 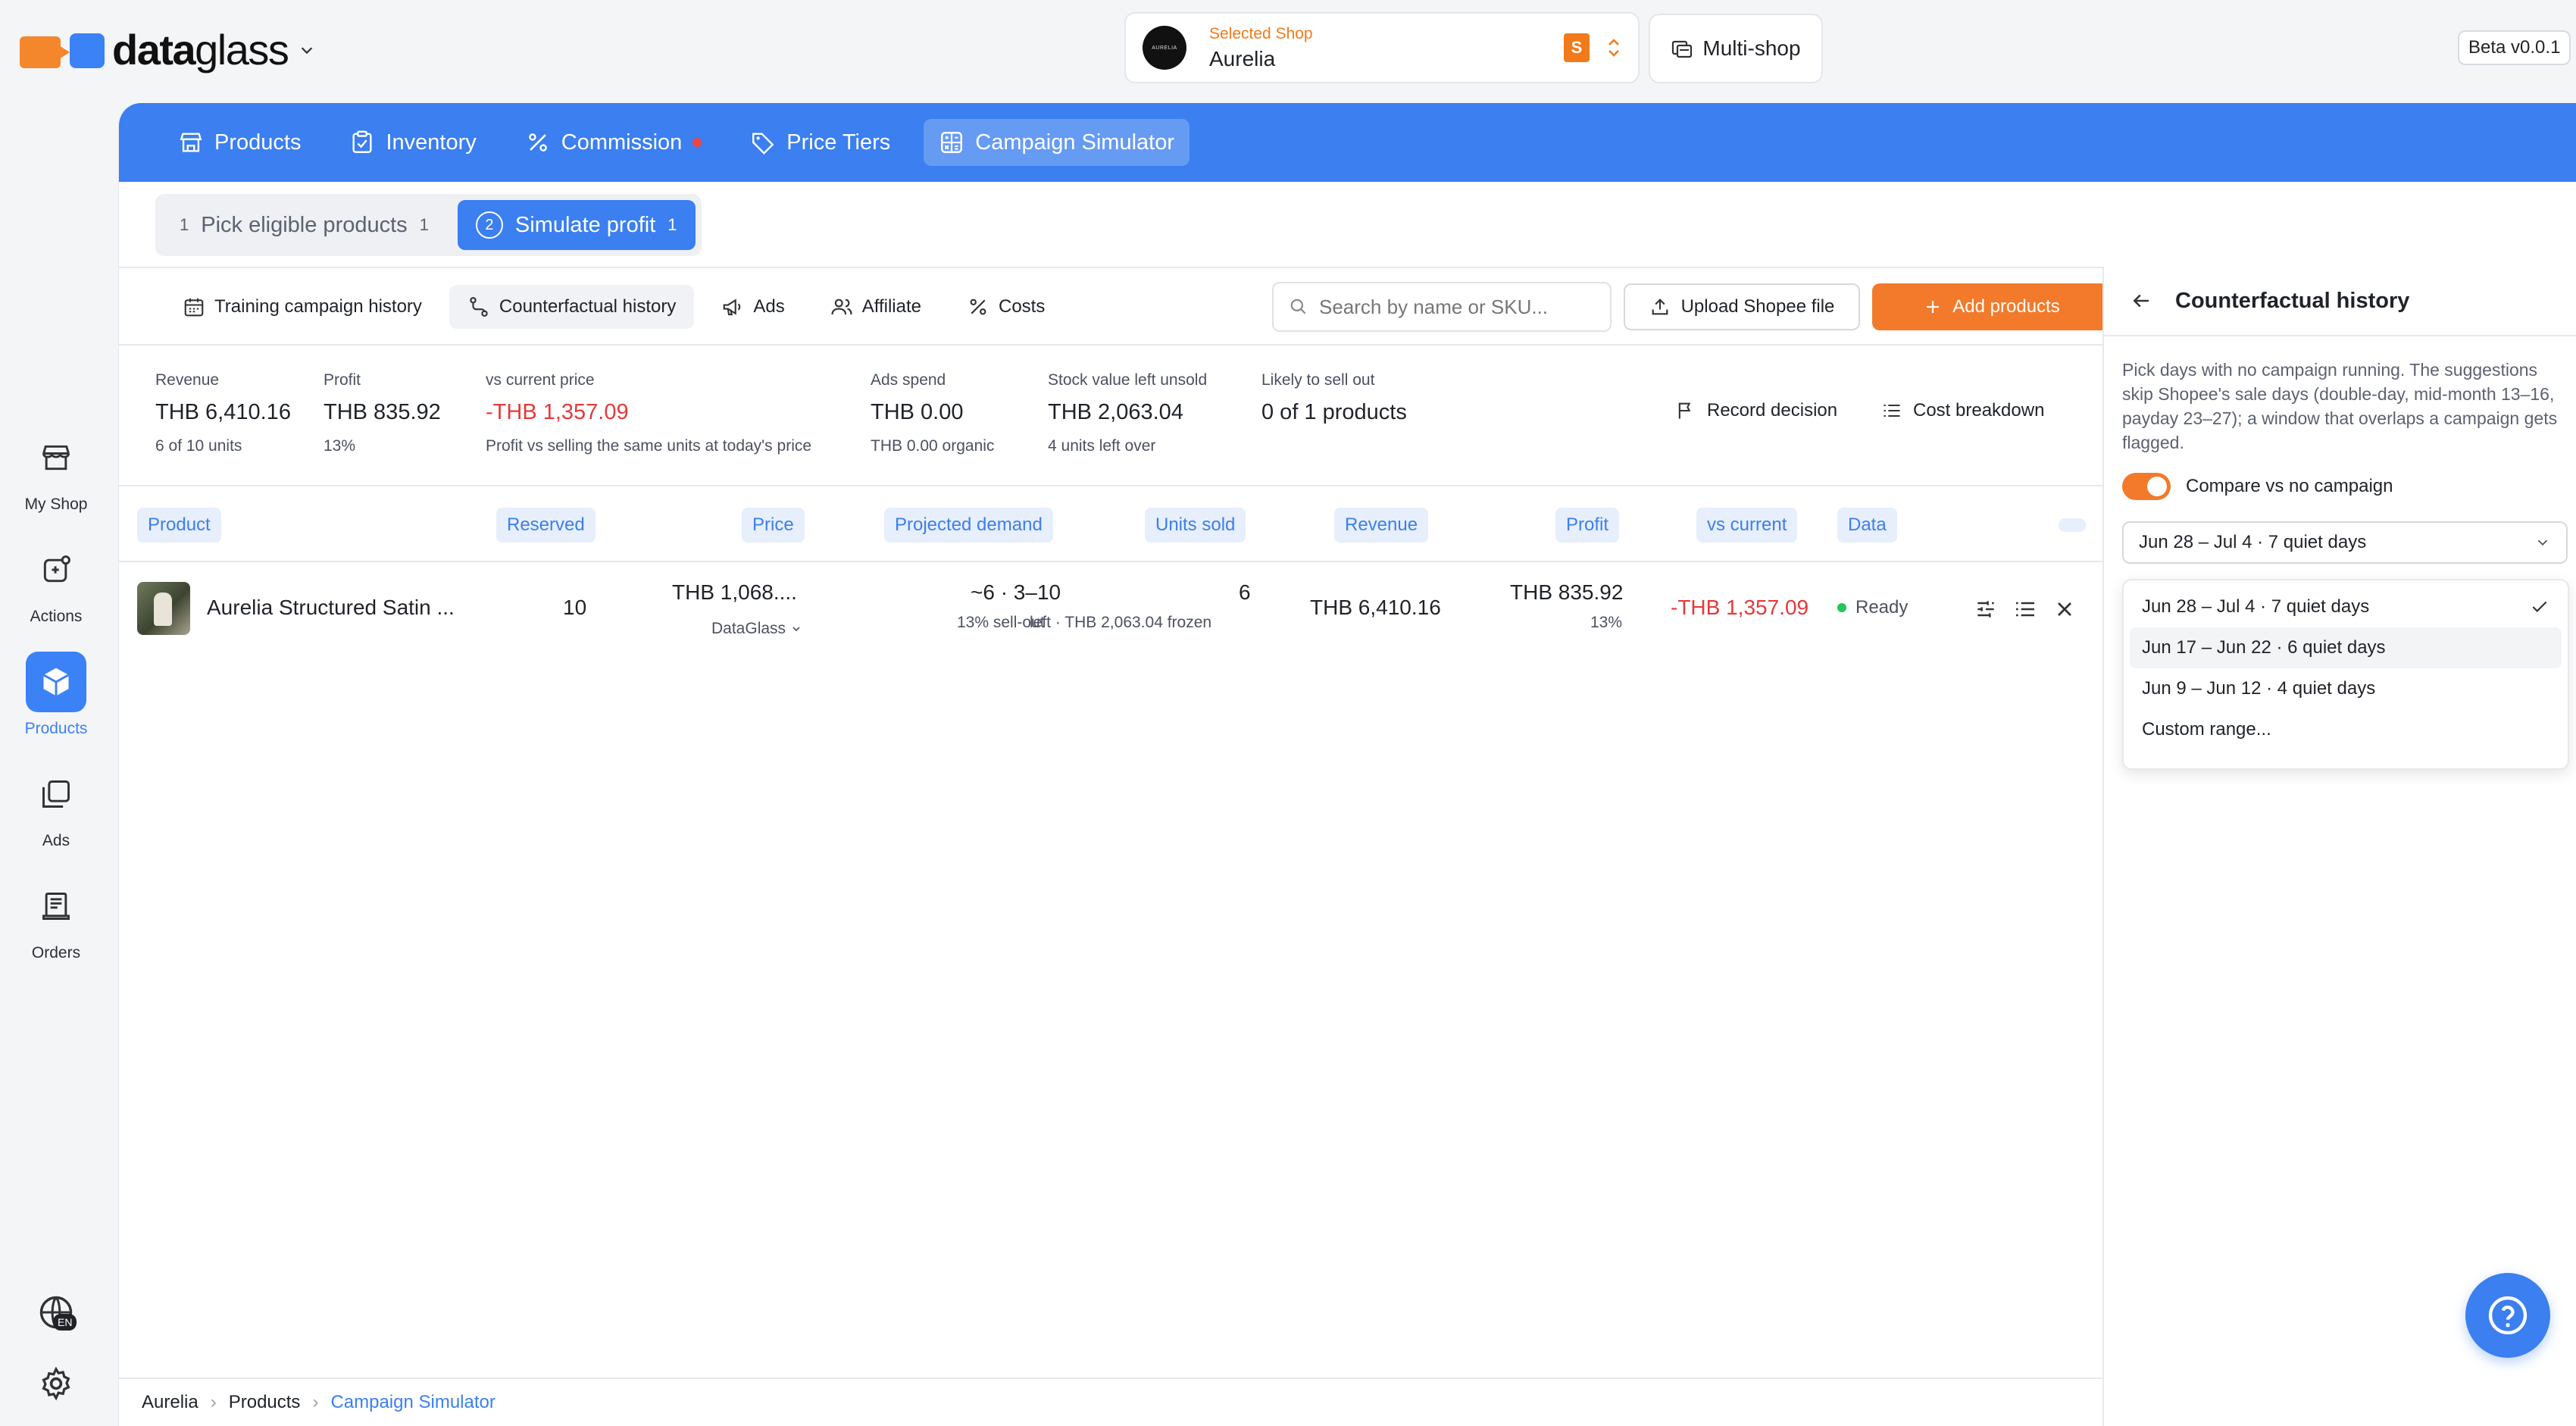 I want to click on step-count: 1, so click(x=424, y=225).